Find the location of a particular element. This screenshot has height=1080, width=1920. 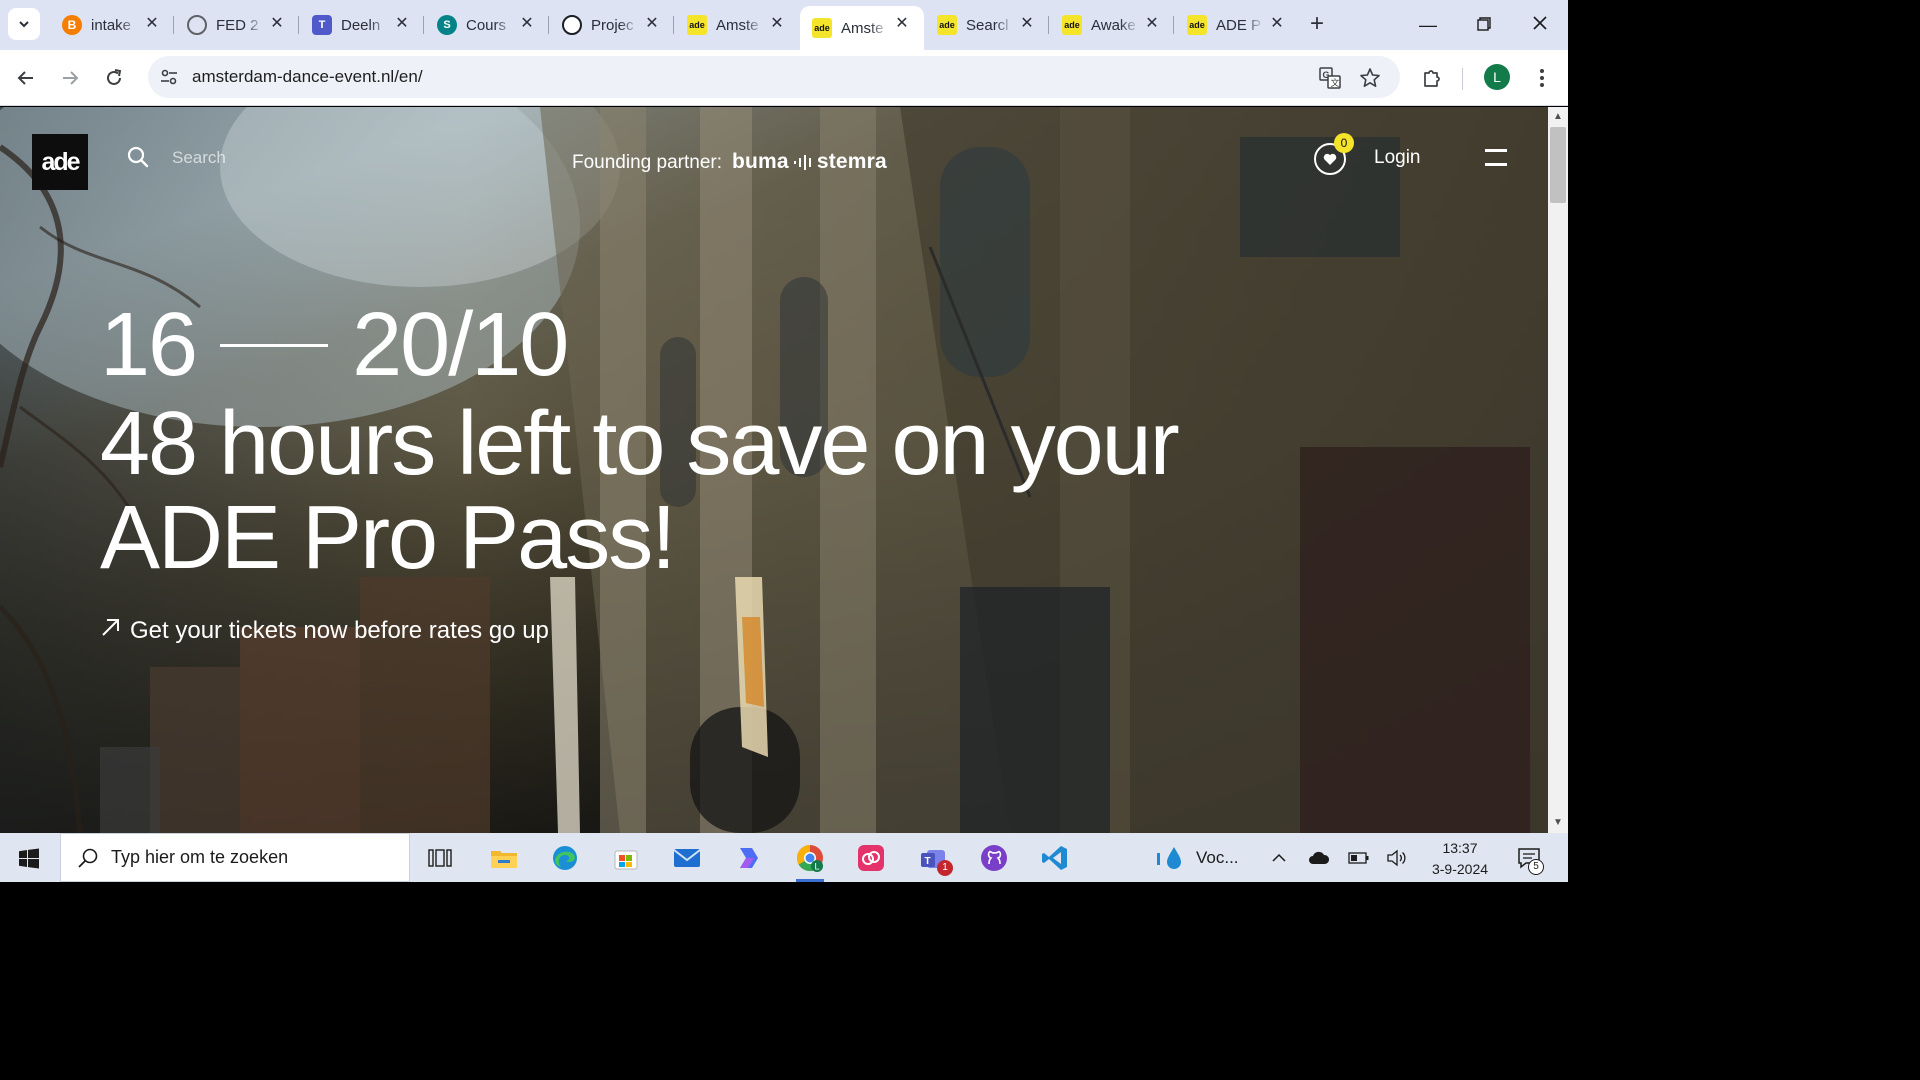

speaker-icon is located at coordinates (1396, 858).